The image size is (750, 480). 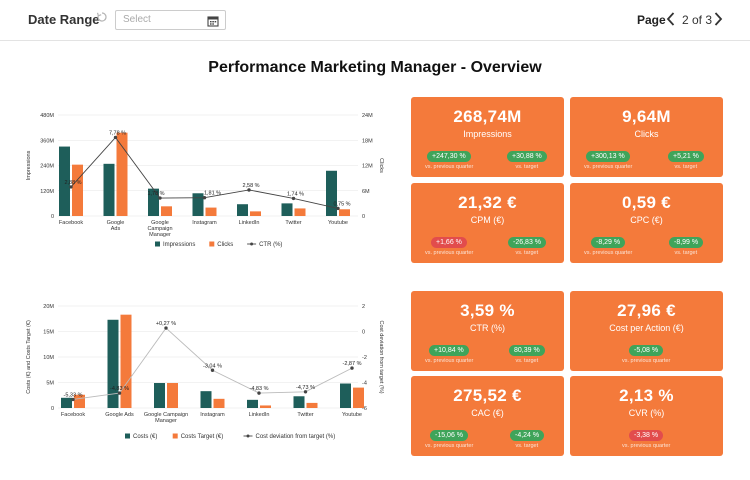 What do you see at coordinates (363, 307) in the screenshot?
I see `right-tick-label: 2` at bounding box center [363, 307].